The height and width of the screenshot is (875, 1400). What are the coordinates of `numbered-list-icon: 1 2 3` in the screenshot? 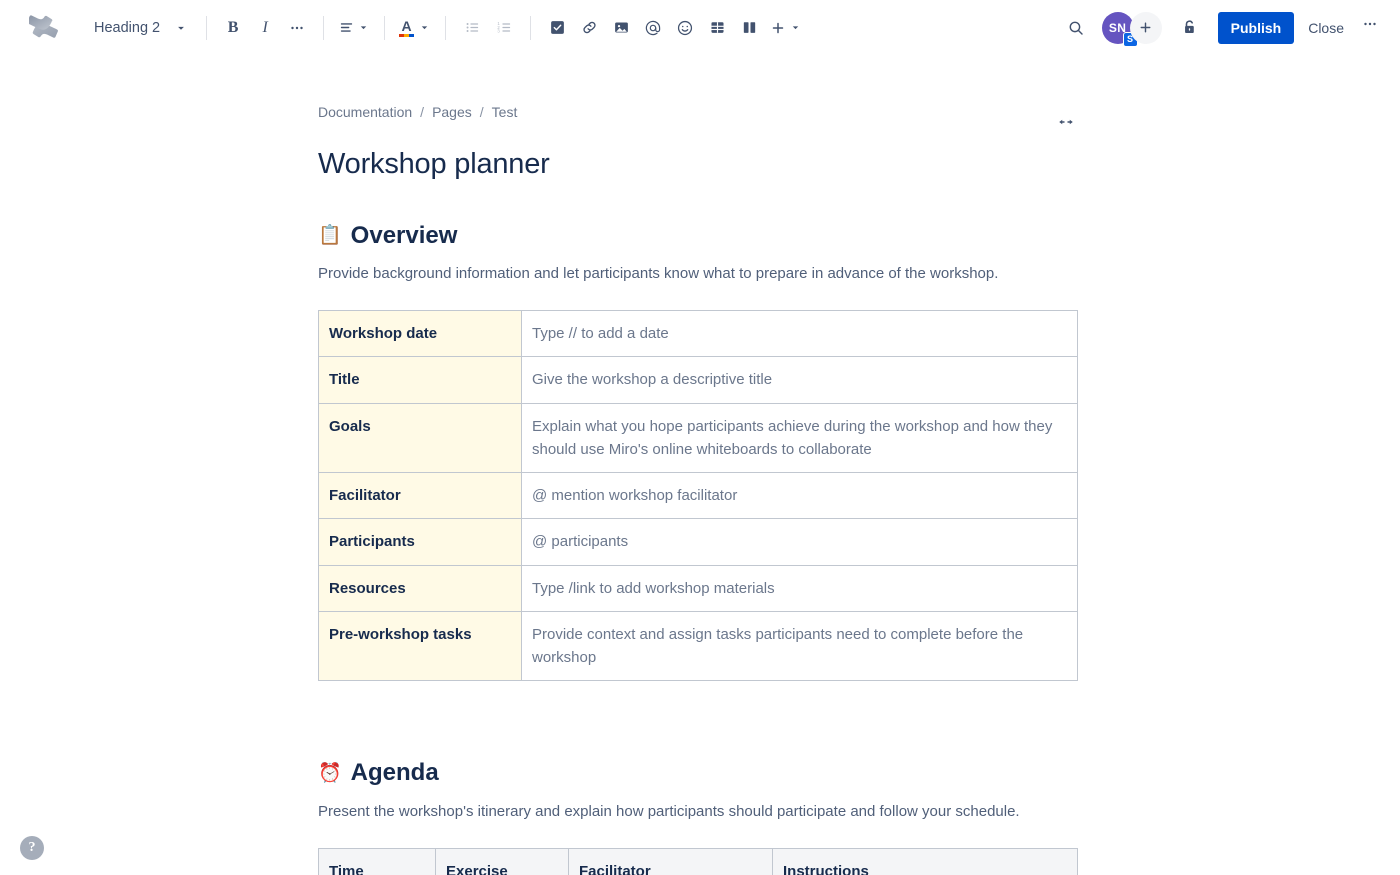 It's located at (503, 27).